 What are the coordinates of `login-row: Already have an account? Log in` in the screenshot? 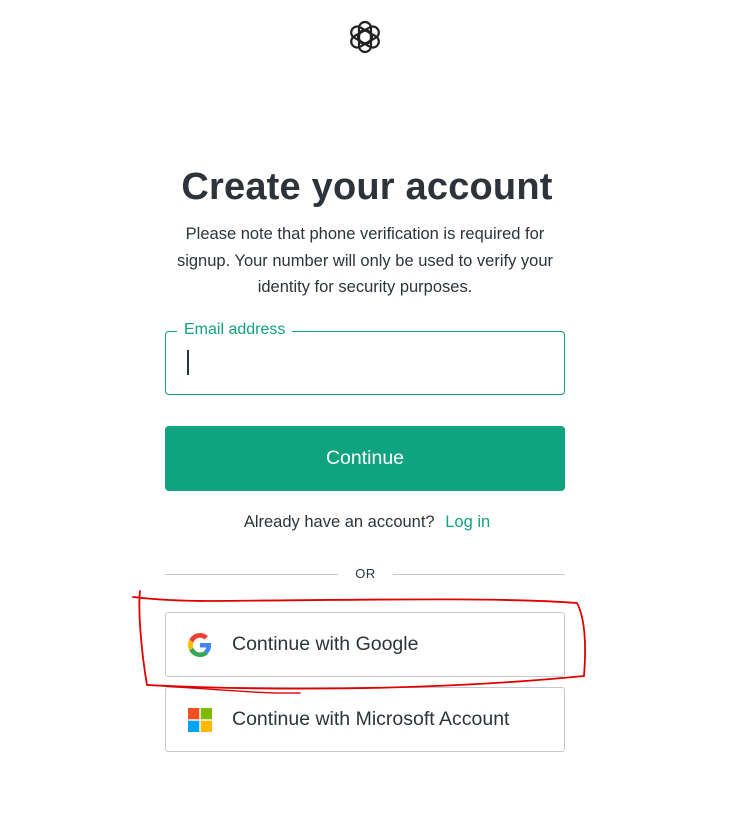 It's located at (367, 522).